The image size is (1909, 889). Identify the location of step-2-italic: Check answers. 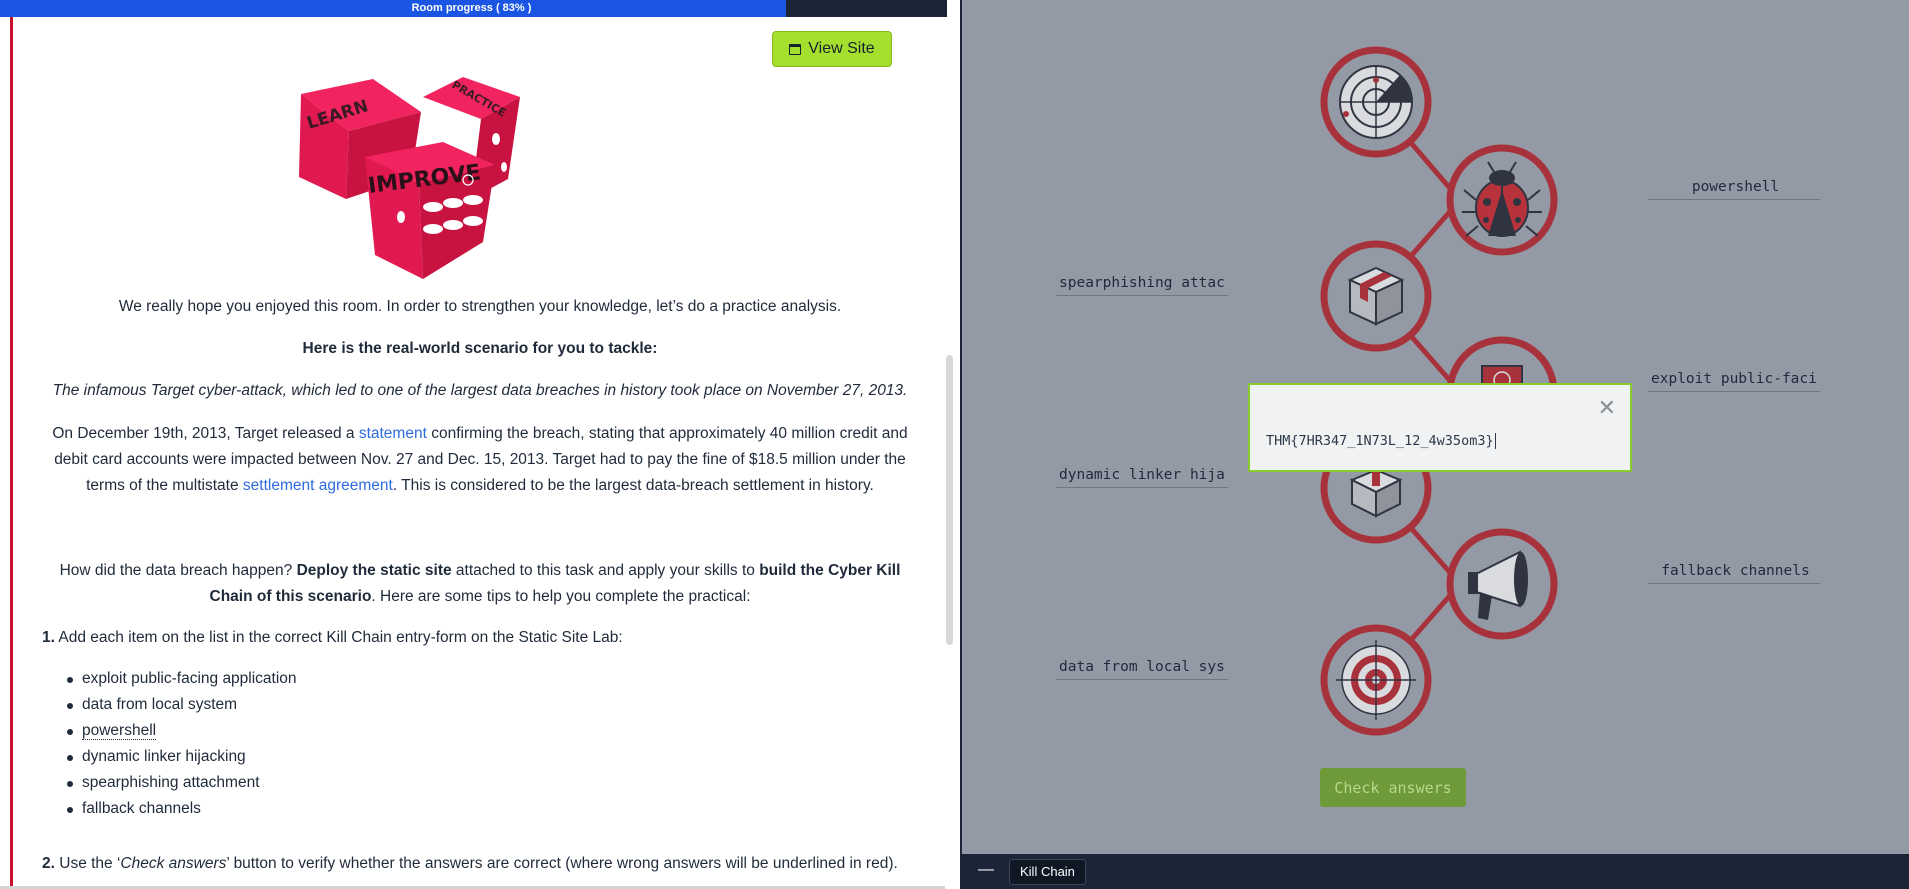
(173, 863).